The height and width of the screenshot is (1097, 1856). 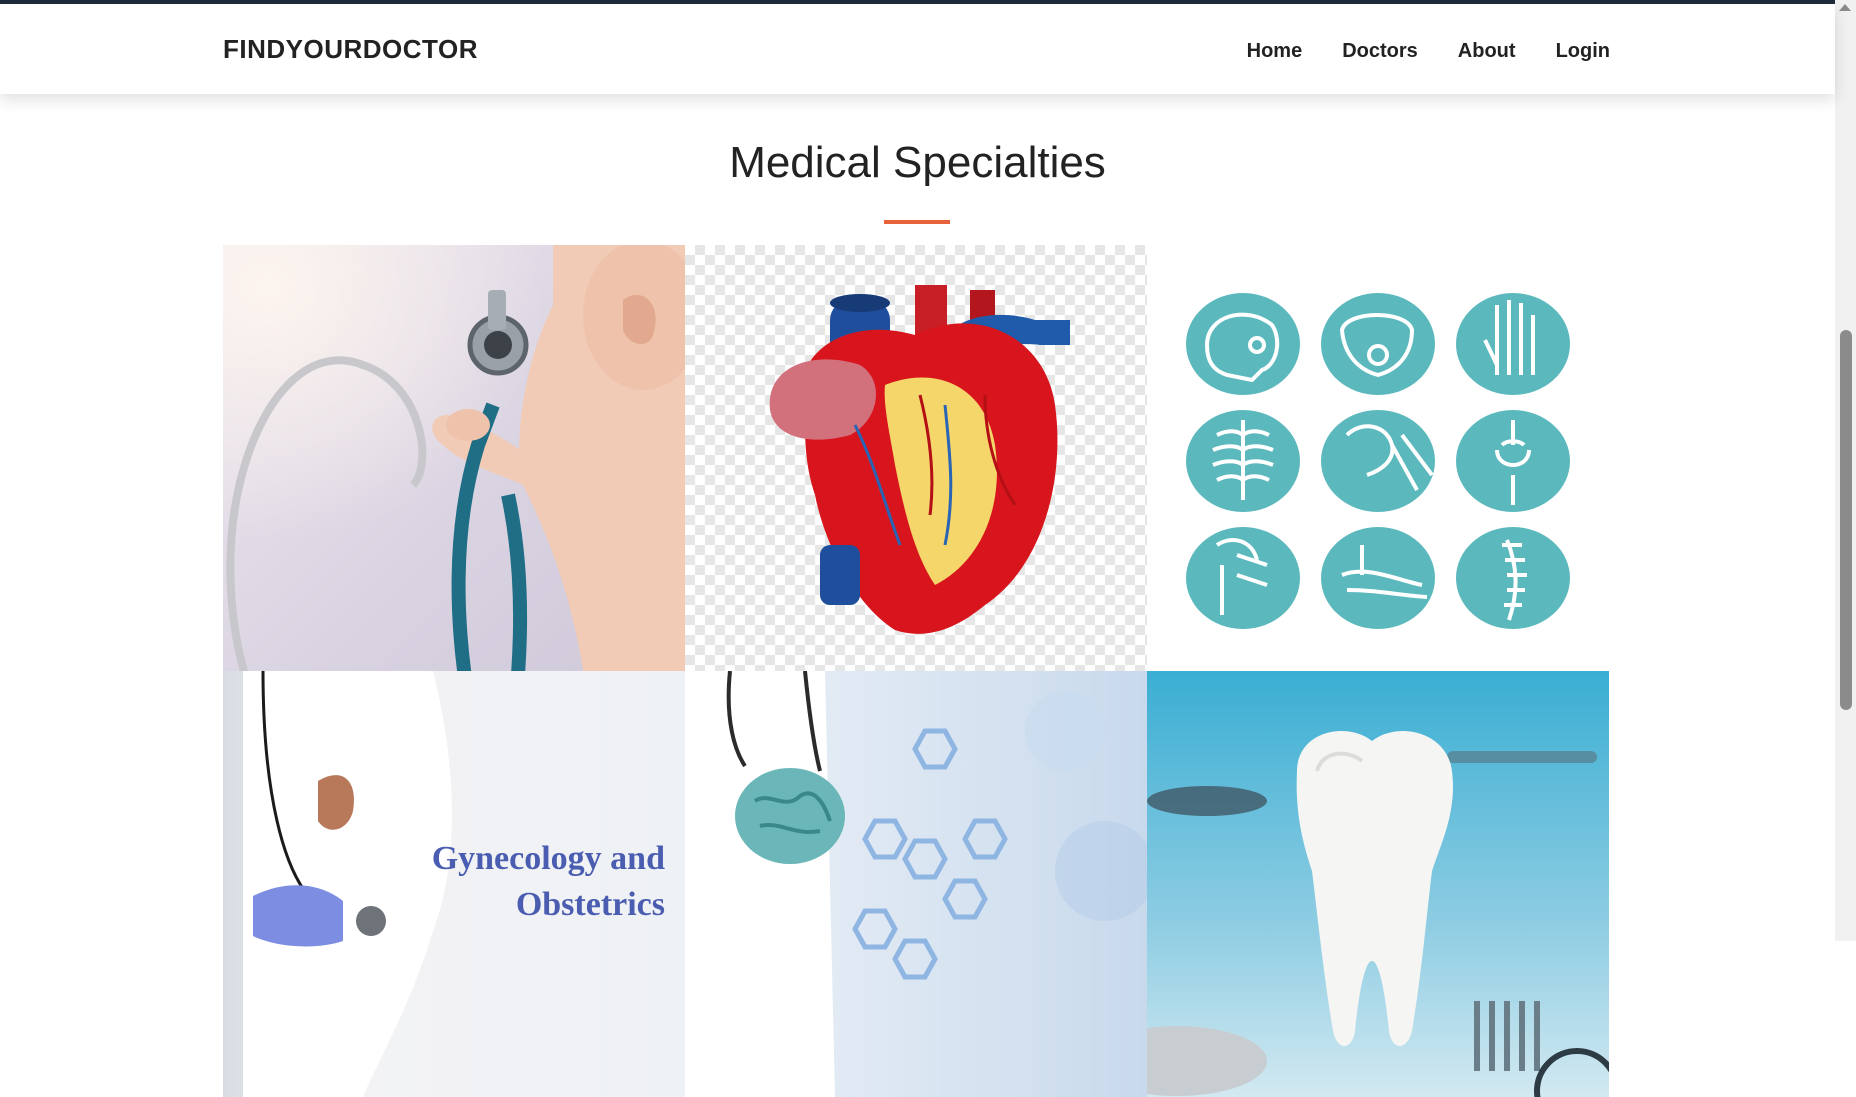 What do you see at coordinates (350, 49) in the screenshot?
I see `brand-logo: FINDYOURDOCTOR` at bounding box center [350, 49].